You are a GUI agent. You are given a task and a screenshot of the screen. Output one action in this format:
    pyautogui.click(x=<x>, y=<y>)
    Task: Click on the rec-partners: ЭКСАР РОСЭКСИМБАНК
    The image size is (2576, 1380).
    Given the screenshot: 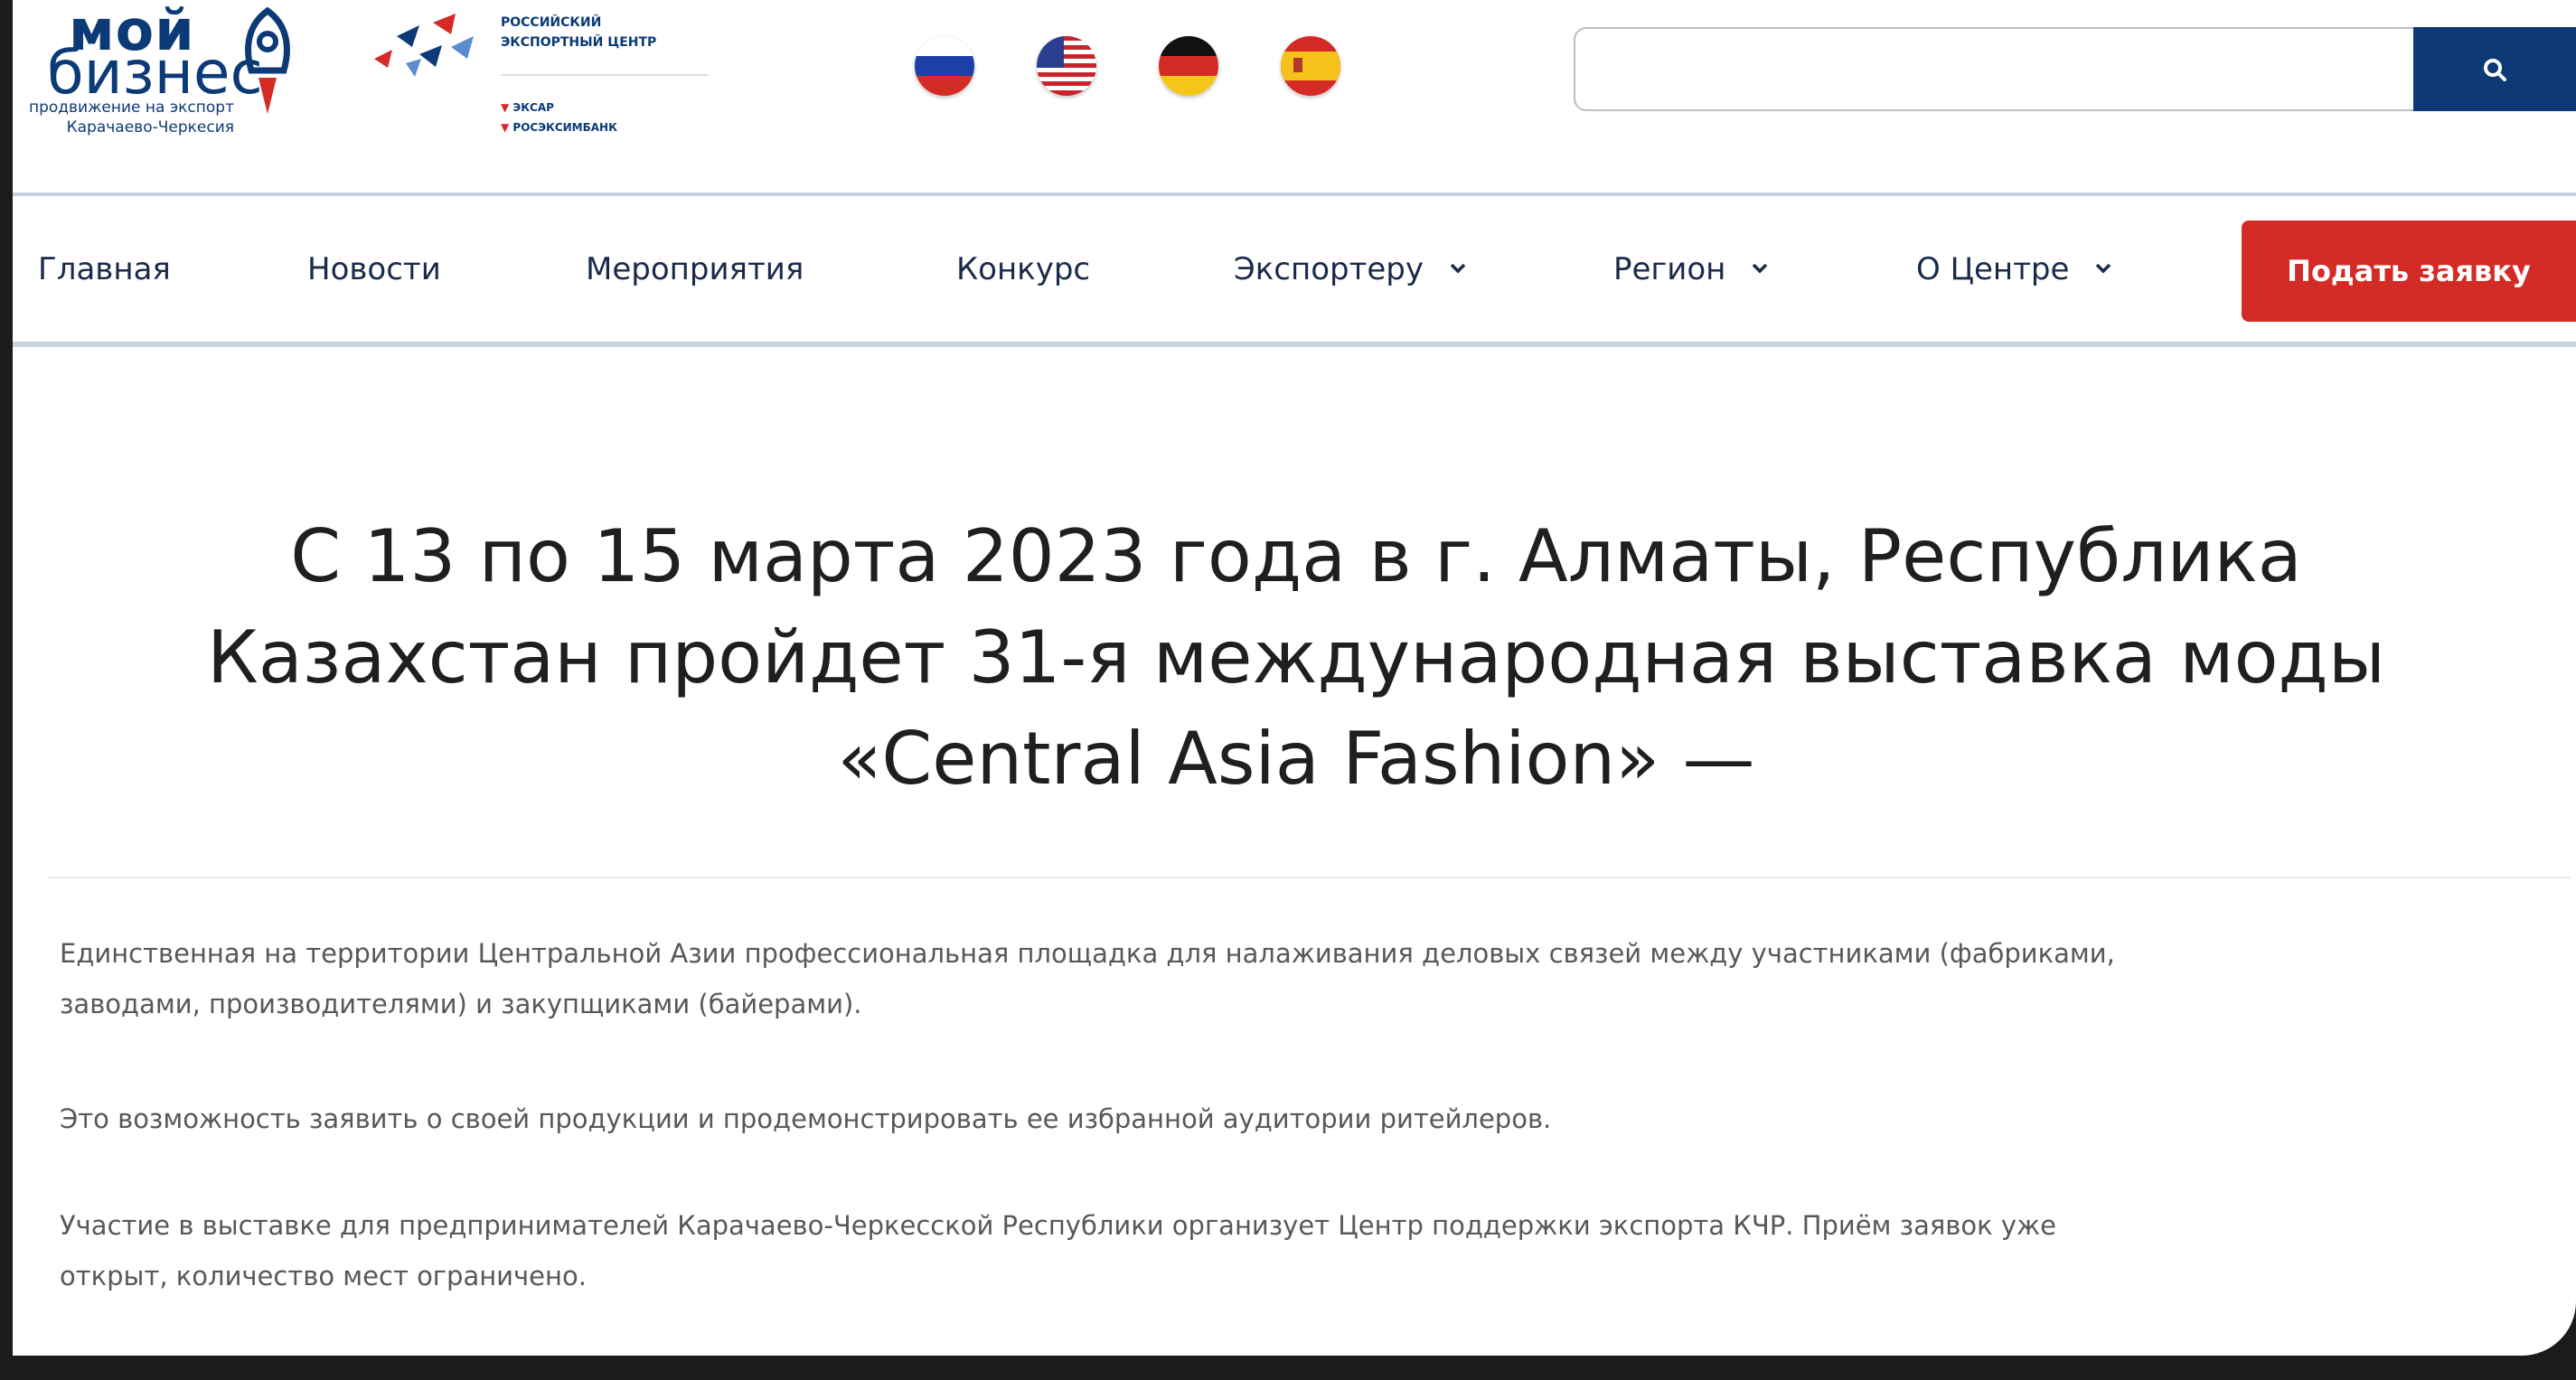 What is the action you would take?
    pyautogui.click(x=559, y=117)
    